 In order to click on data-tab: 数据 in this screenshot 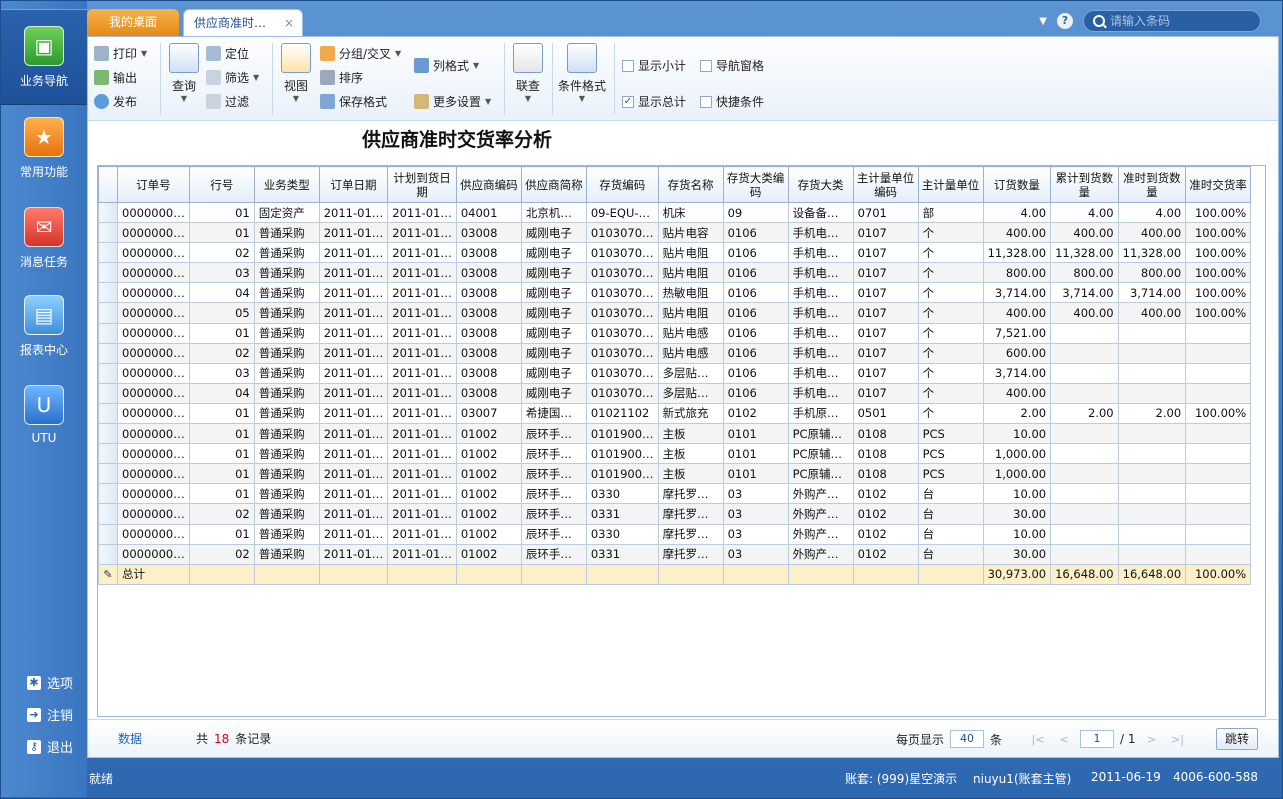, I will do `click(130, 738)`.